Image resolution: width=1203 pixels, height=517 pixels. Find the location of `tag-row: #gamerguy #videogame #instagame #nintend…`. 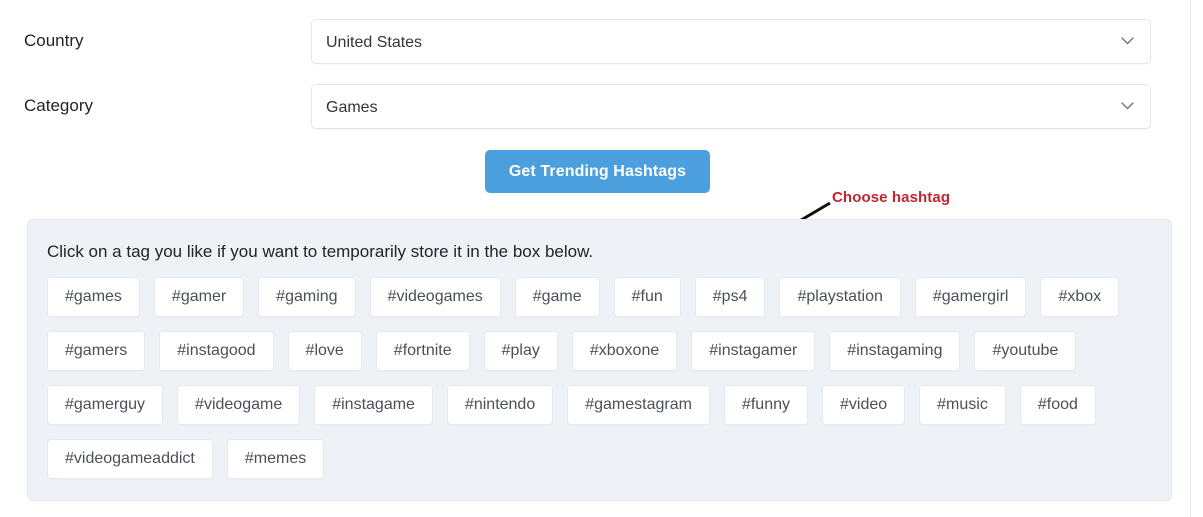

tag-row: #gamerguy #videogame #instagame #nintend… is located at coordinates (603, 405).